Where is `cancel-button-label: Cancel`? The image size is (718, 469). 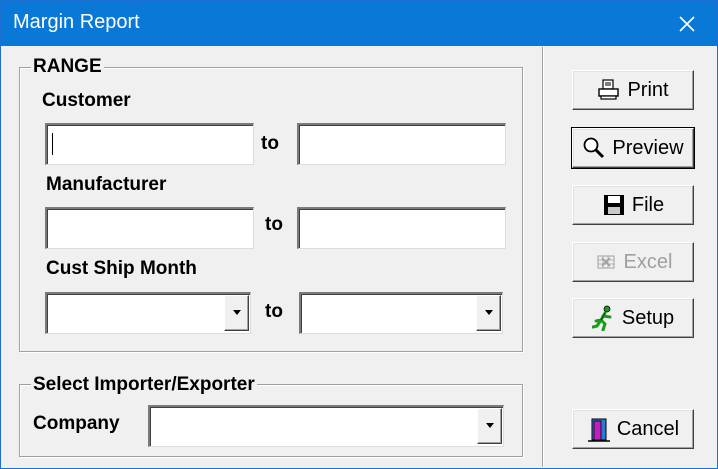
cancel-button-label: Cancel is located at coordinates (648, 428).